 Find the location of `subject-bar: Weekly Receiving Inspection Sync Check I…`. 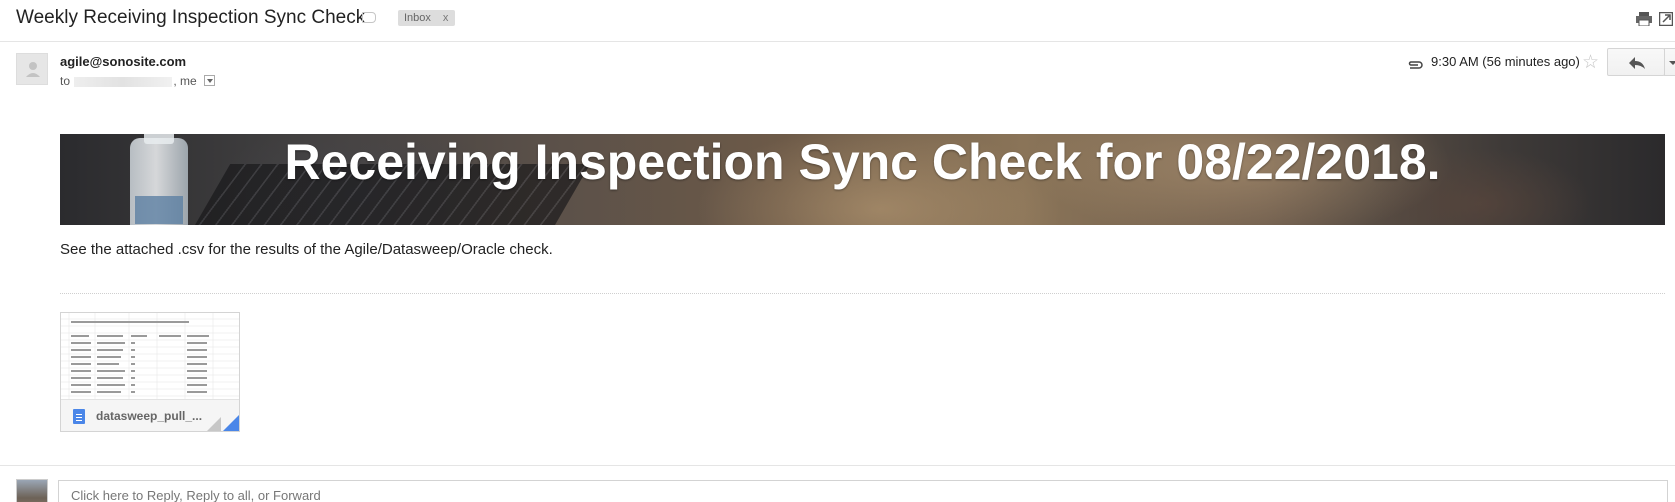

subject-bar: Weekly Receiving Inspection Sync Check I… is located at coordinates (837, 19).